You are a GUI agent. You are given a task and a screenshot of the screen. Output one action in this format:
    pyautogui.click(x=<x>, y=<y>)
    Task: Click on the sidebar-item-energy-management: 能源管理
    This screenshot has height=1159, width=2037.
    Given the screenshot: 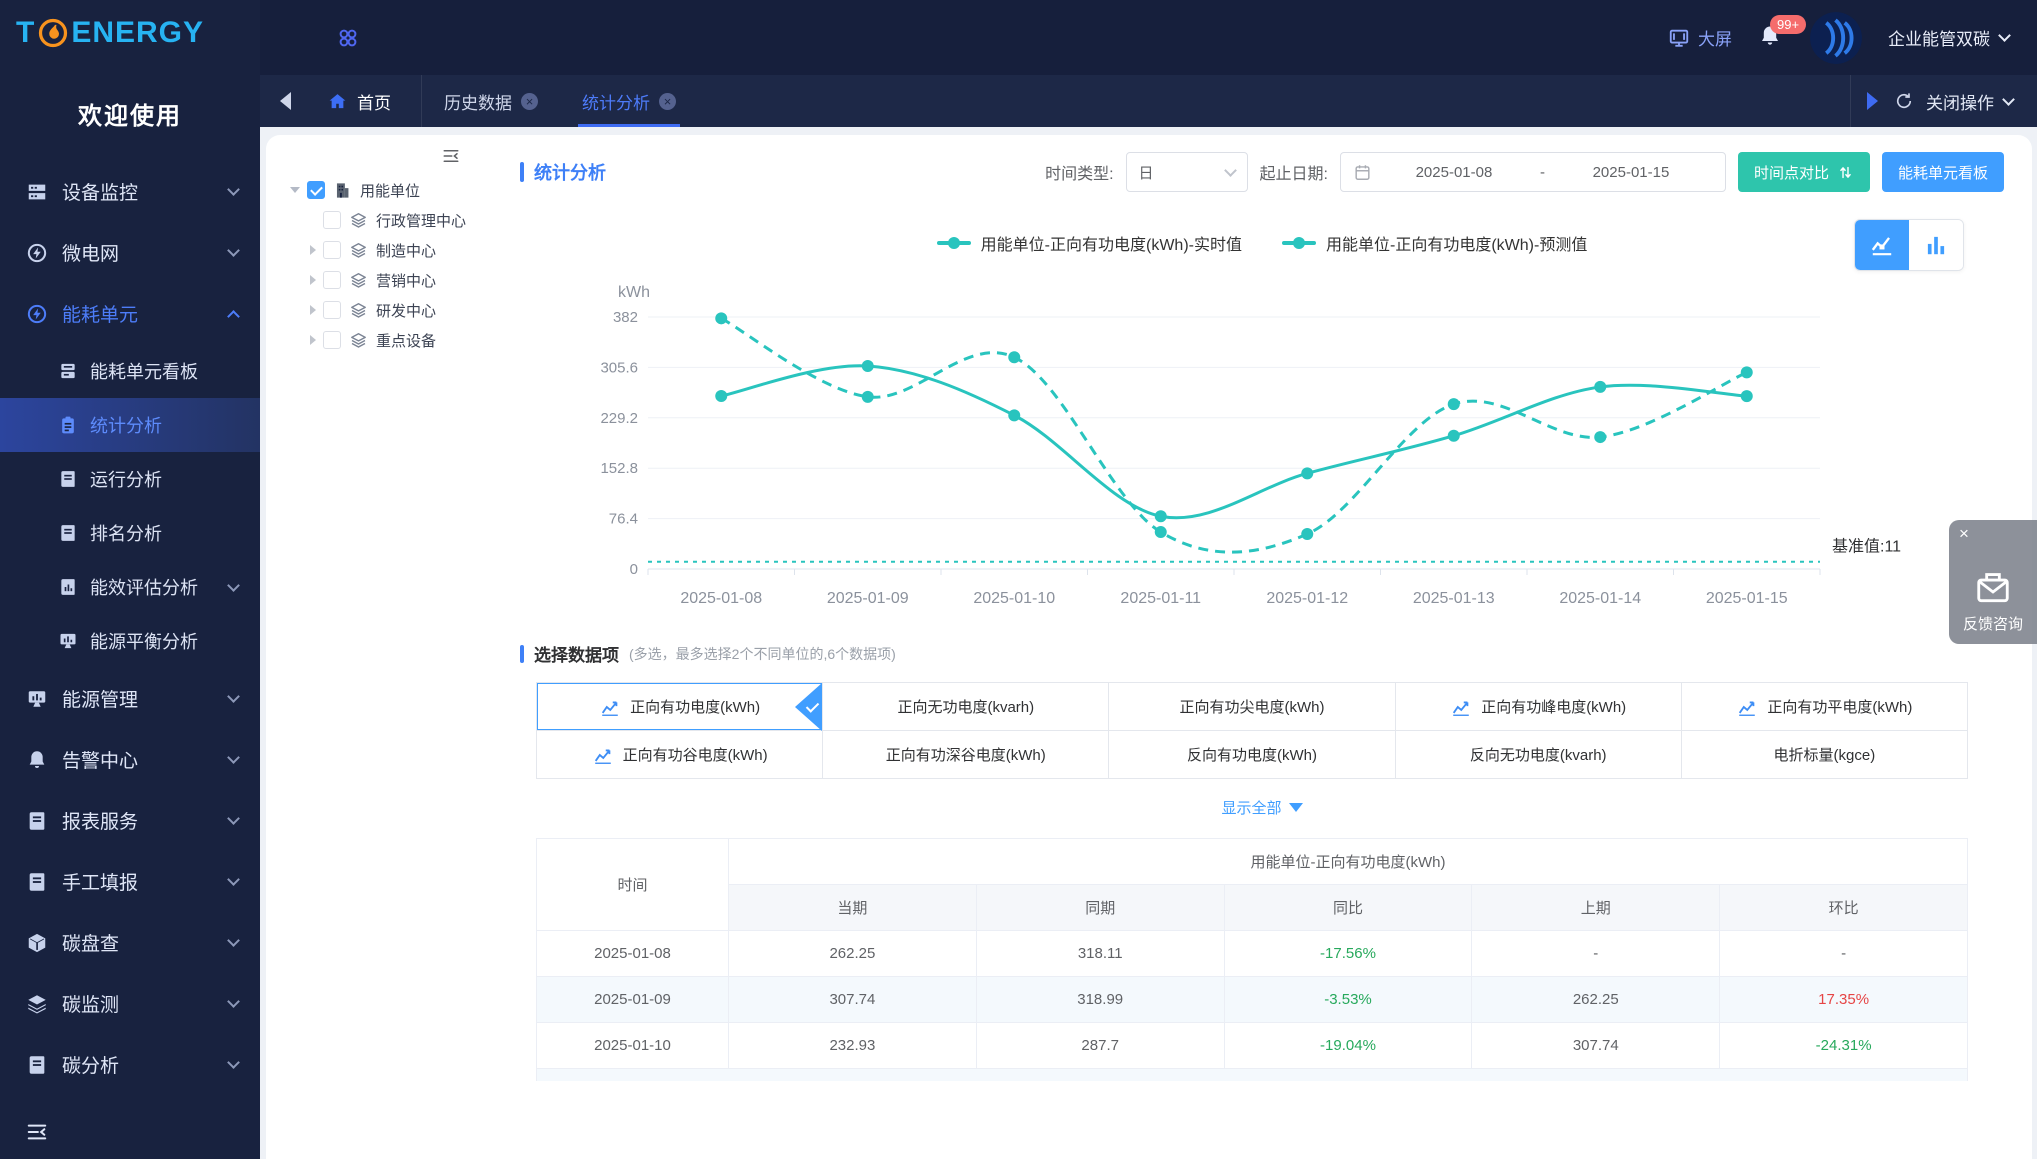 What is the action you would take?
    pyautogui.click(x=130, y=698)
    